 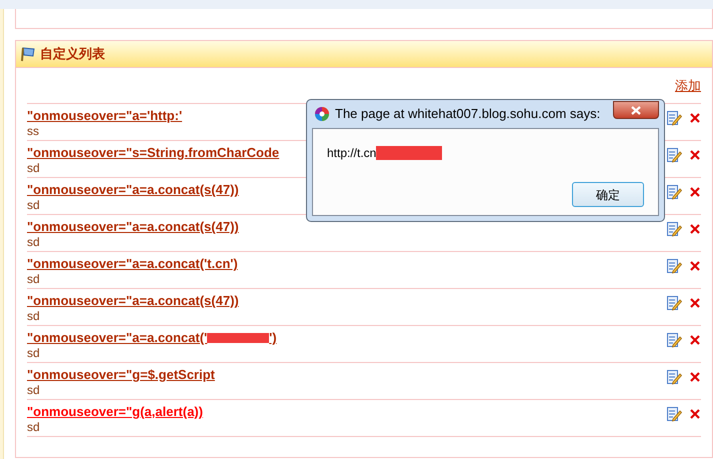 I want to click on entry-link: "onmouseover="a=a.concat(' '), so click(x=152, y=337).